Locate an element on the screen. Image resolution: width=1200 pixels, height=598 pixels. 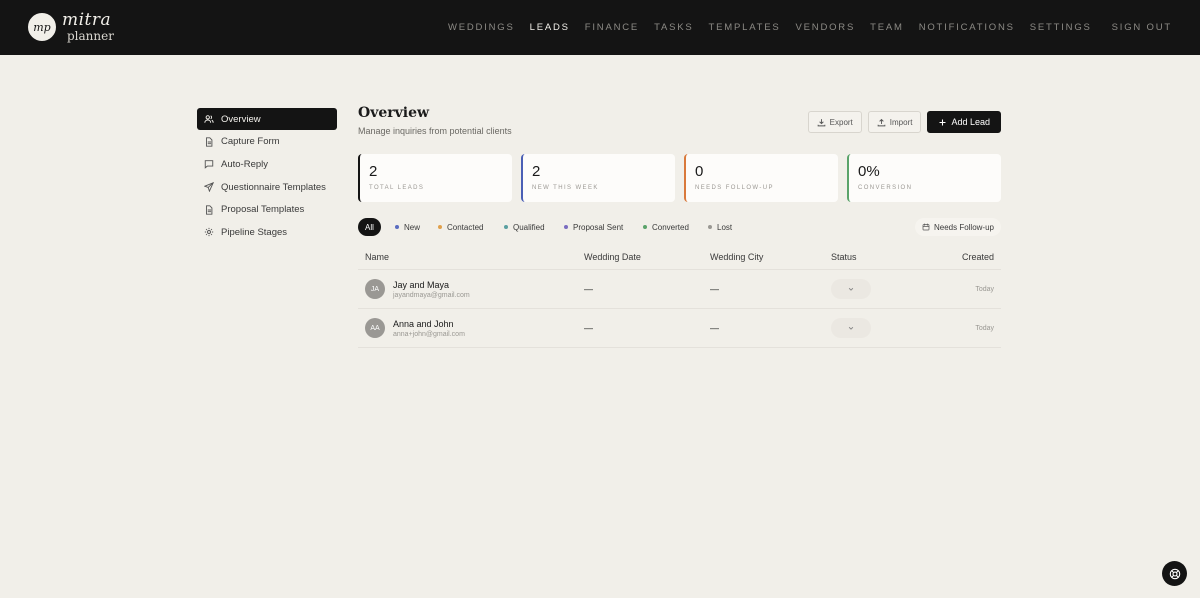
nav-vendors: VENDORS is located at coordinates (826, 27).